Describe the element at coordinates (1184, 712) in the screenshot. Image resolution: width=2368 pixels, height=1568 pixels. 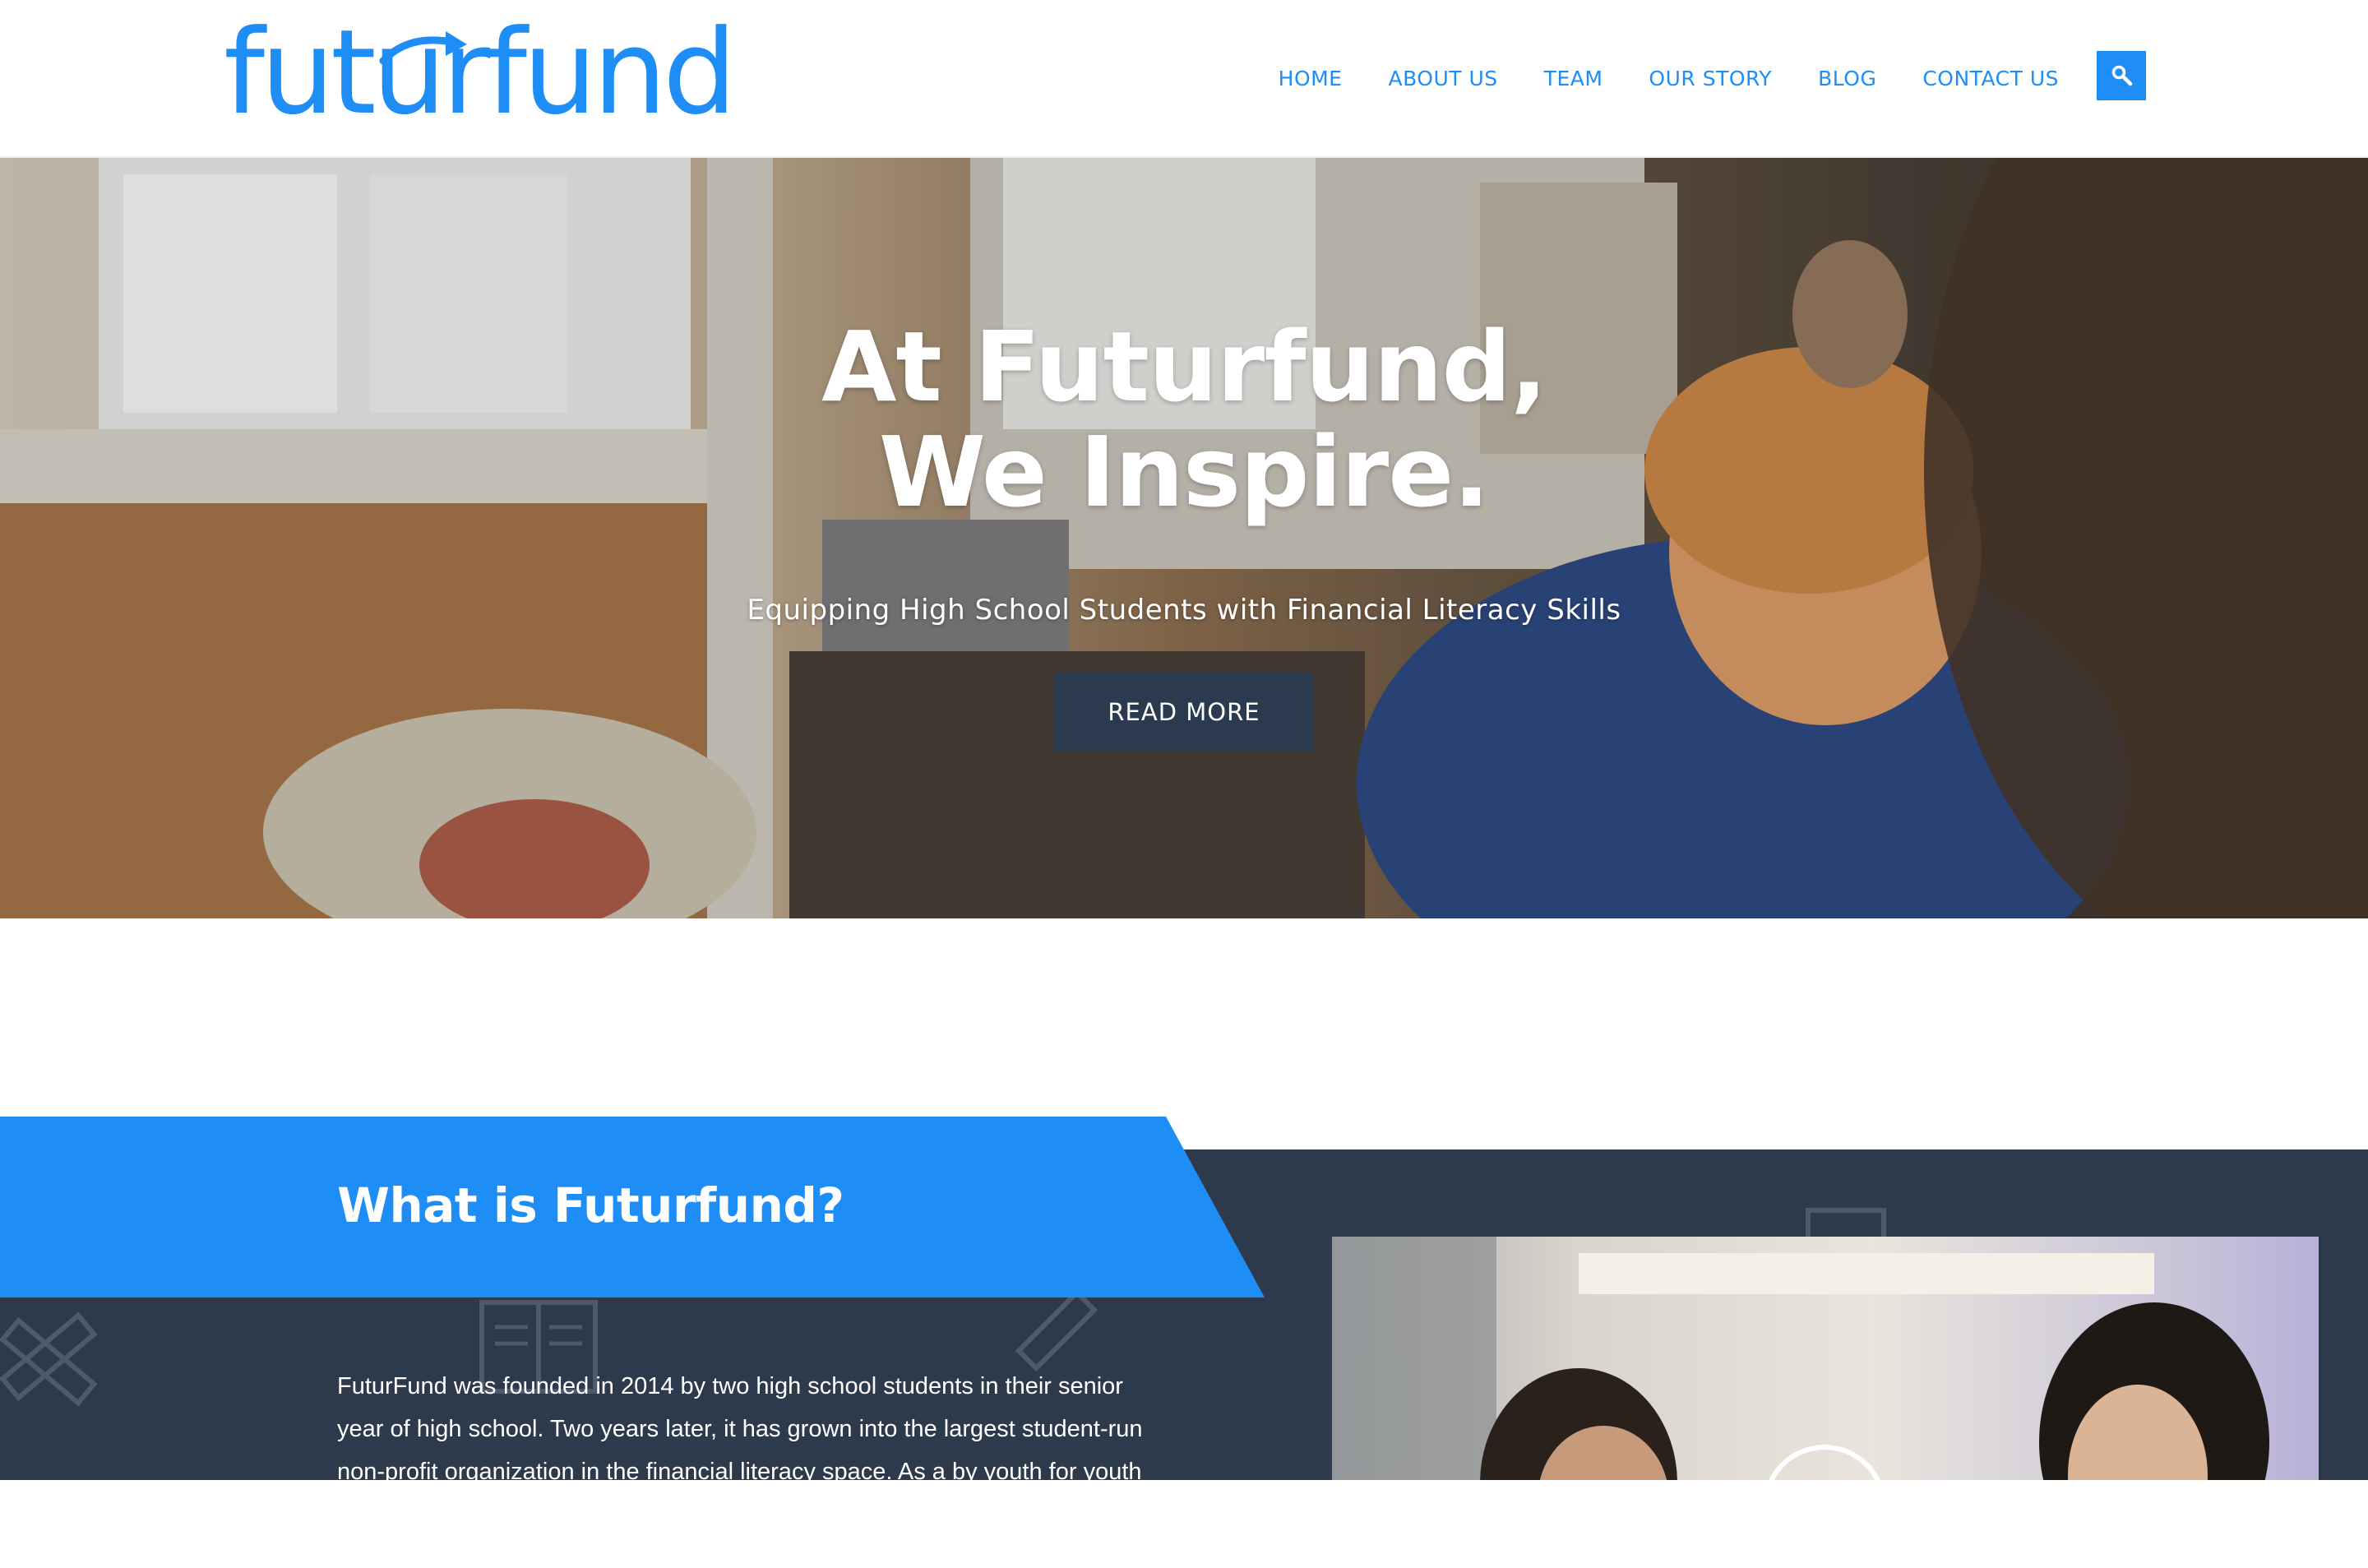
I see `read-more-button: READ MORE` at that location.